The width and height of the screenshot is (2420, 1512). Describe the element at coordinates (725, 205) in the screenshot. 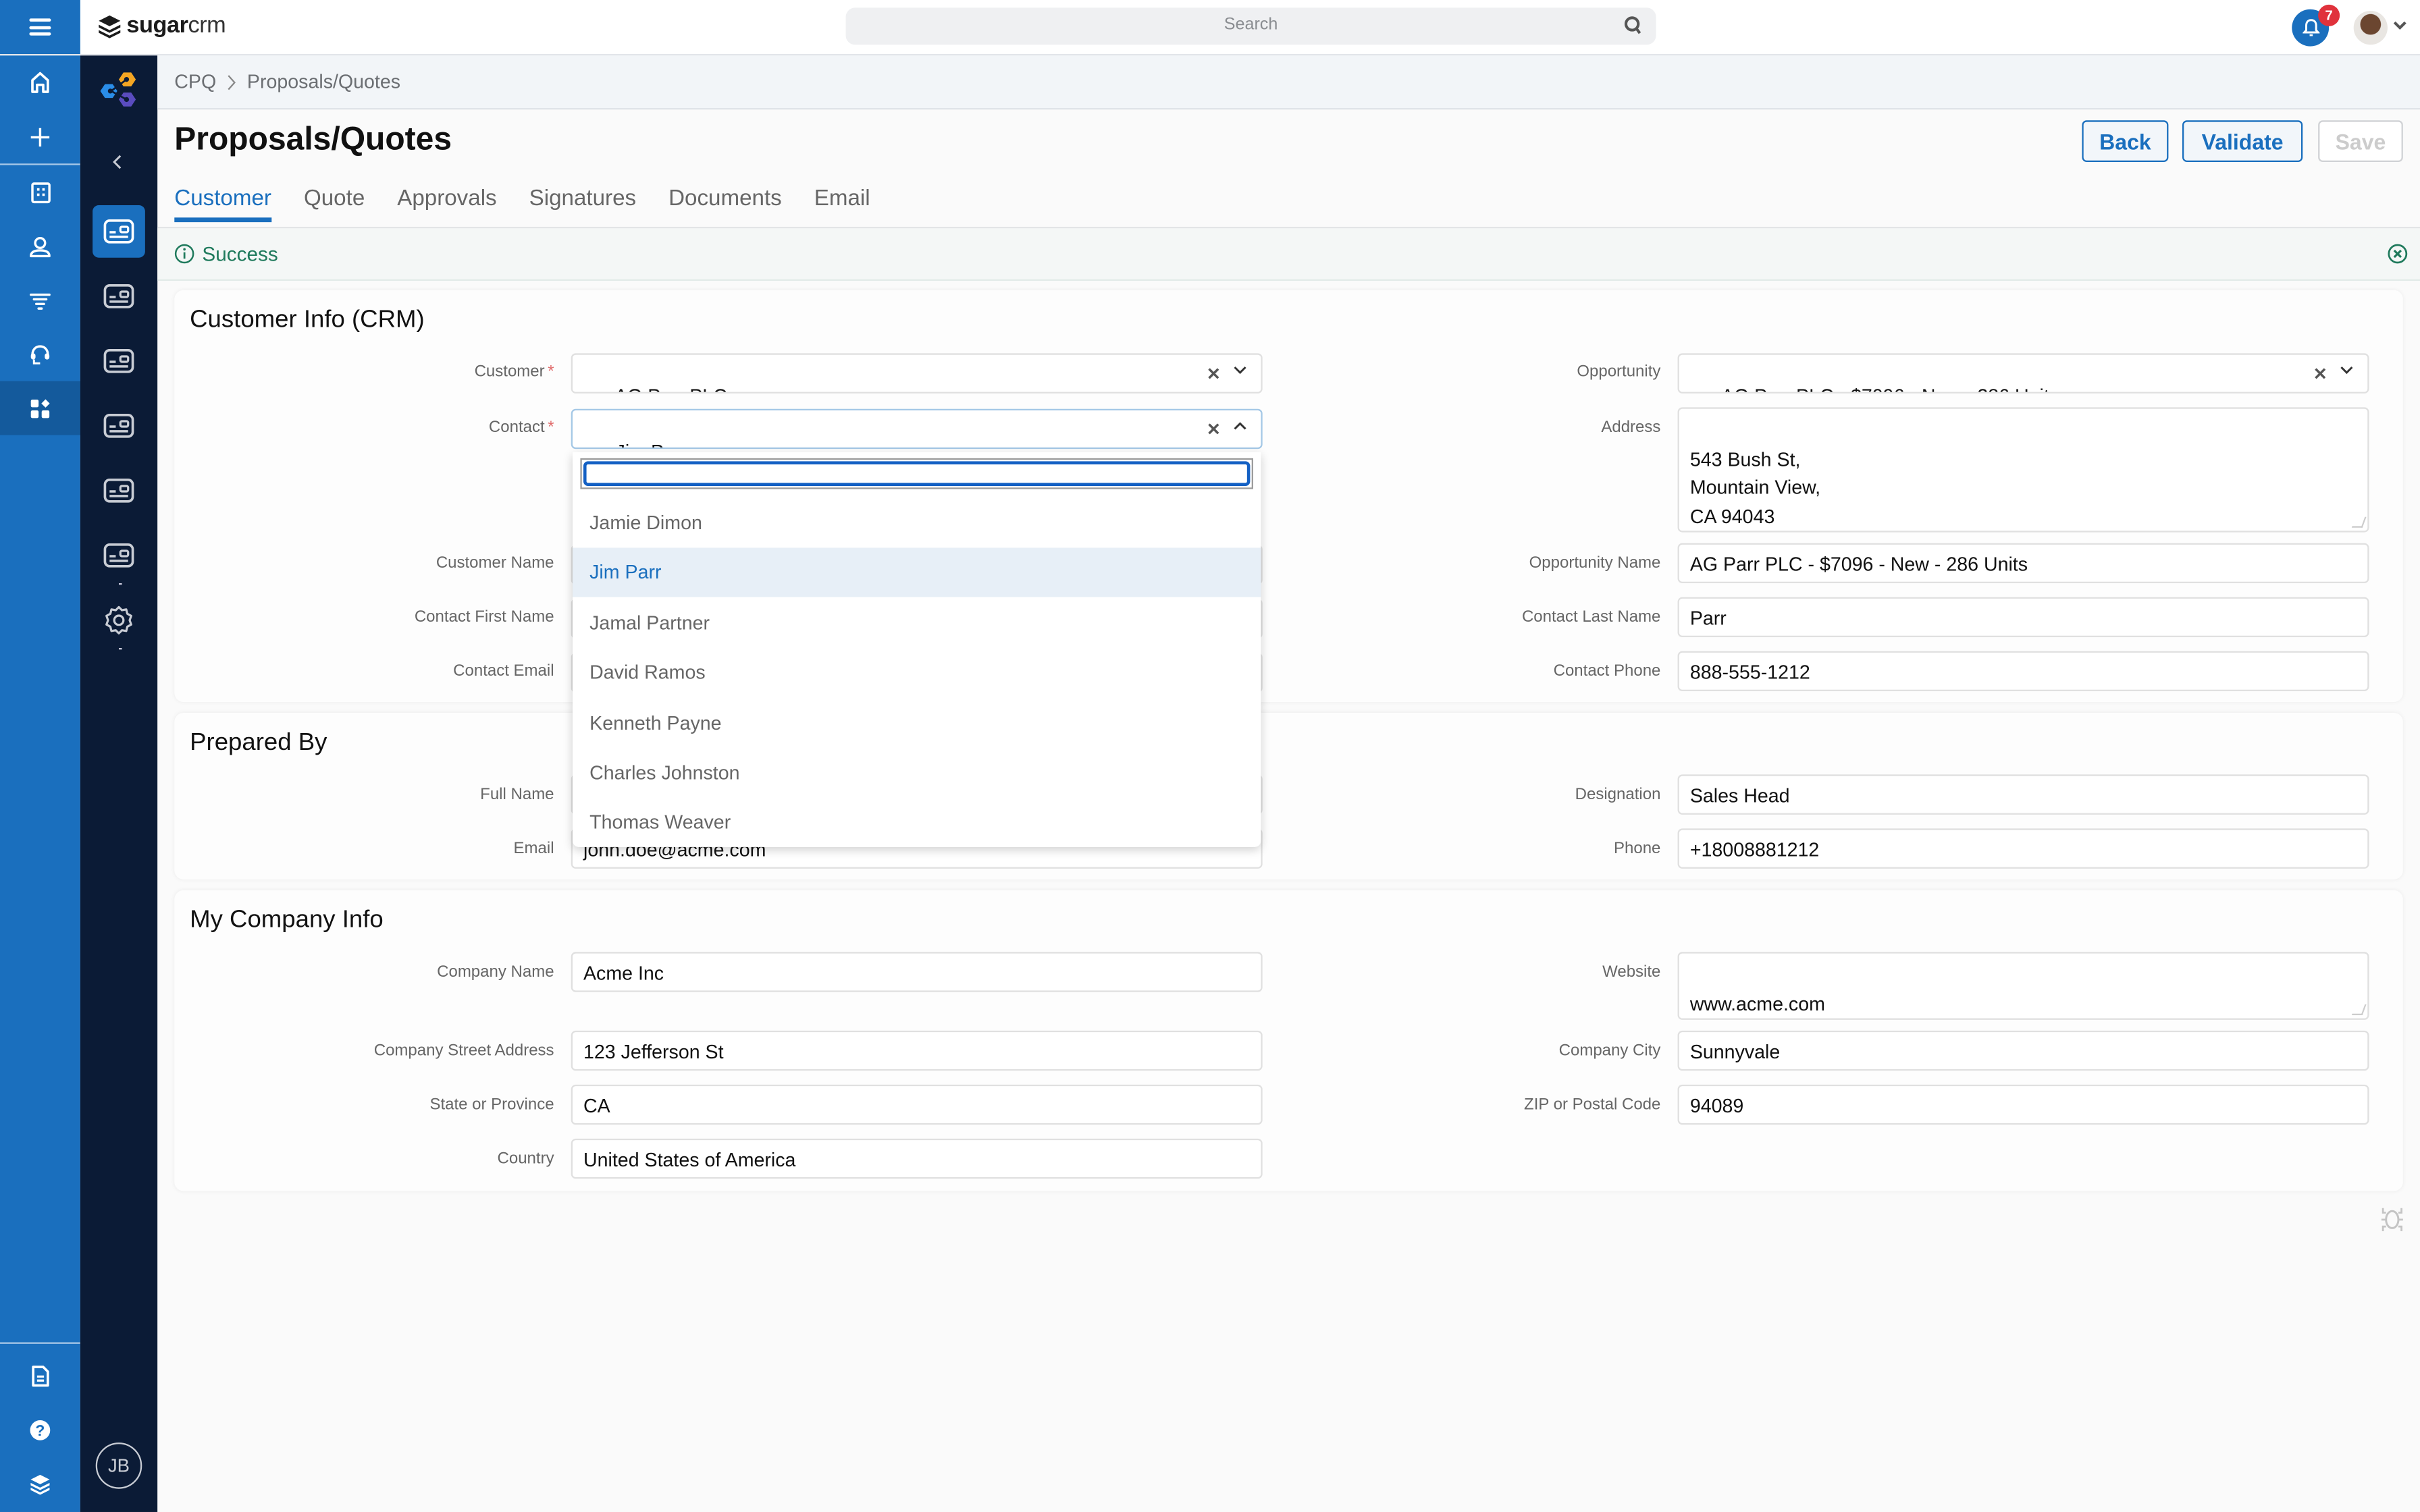

I see `tab-documents: Documents` at that location.